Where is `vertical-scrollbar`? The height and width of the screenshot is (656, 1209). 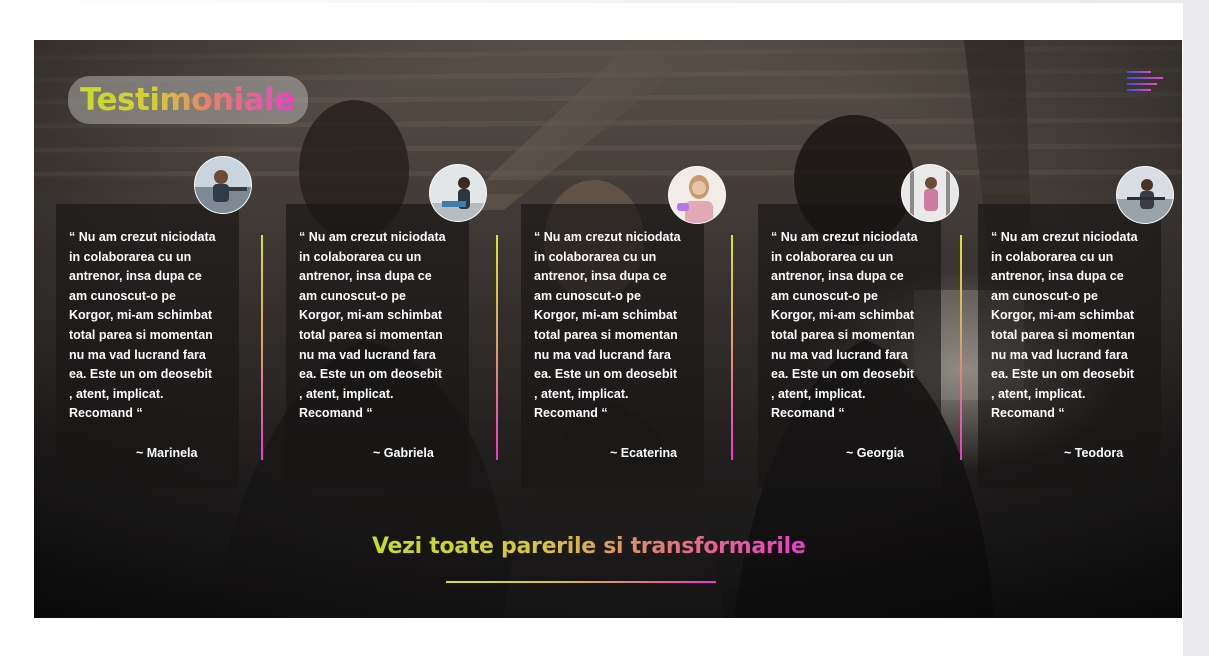 vertical-scrollbar is located at coordinates (1196, 328).